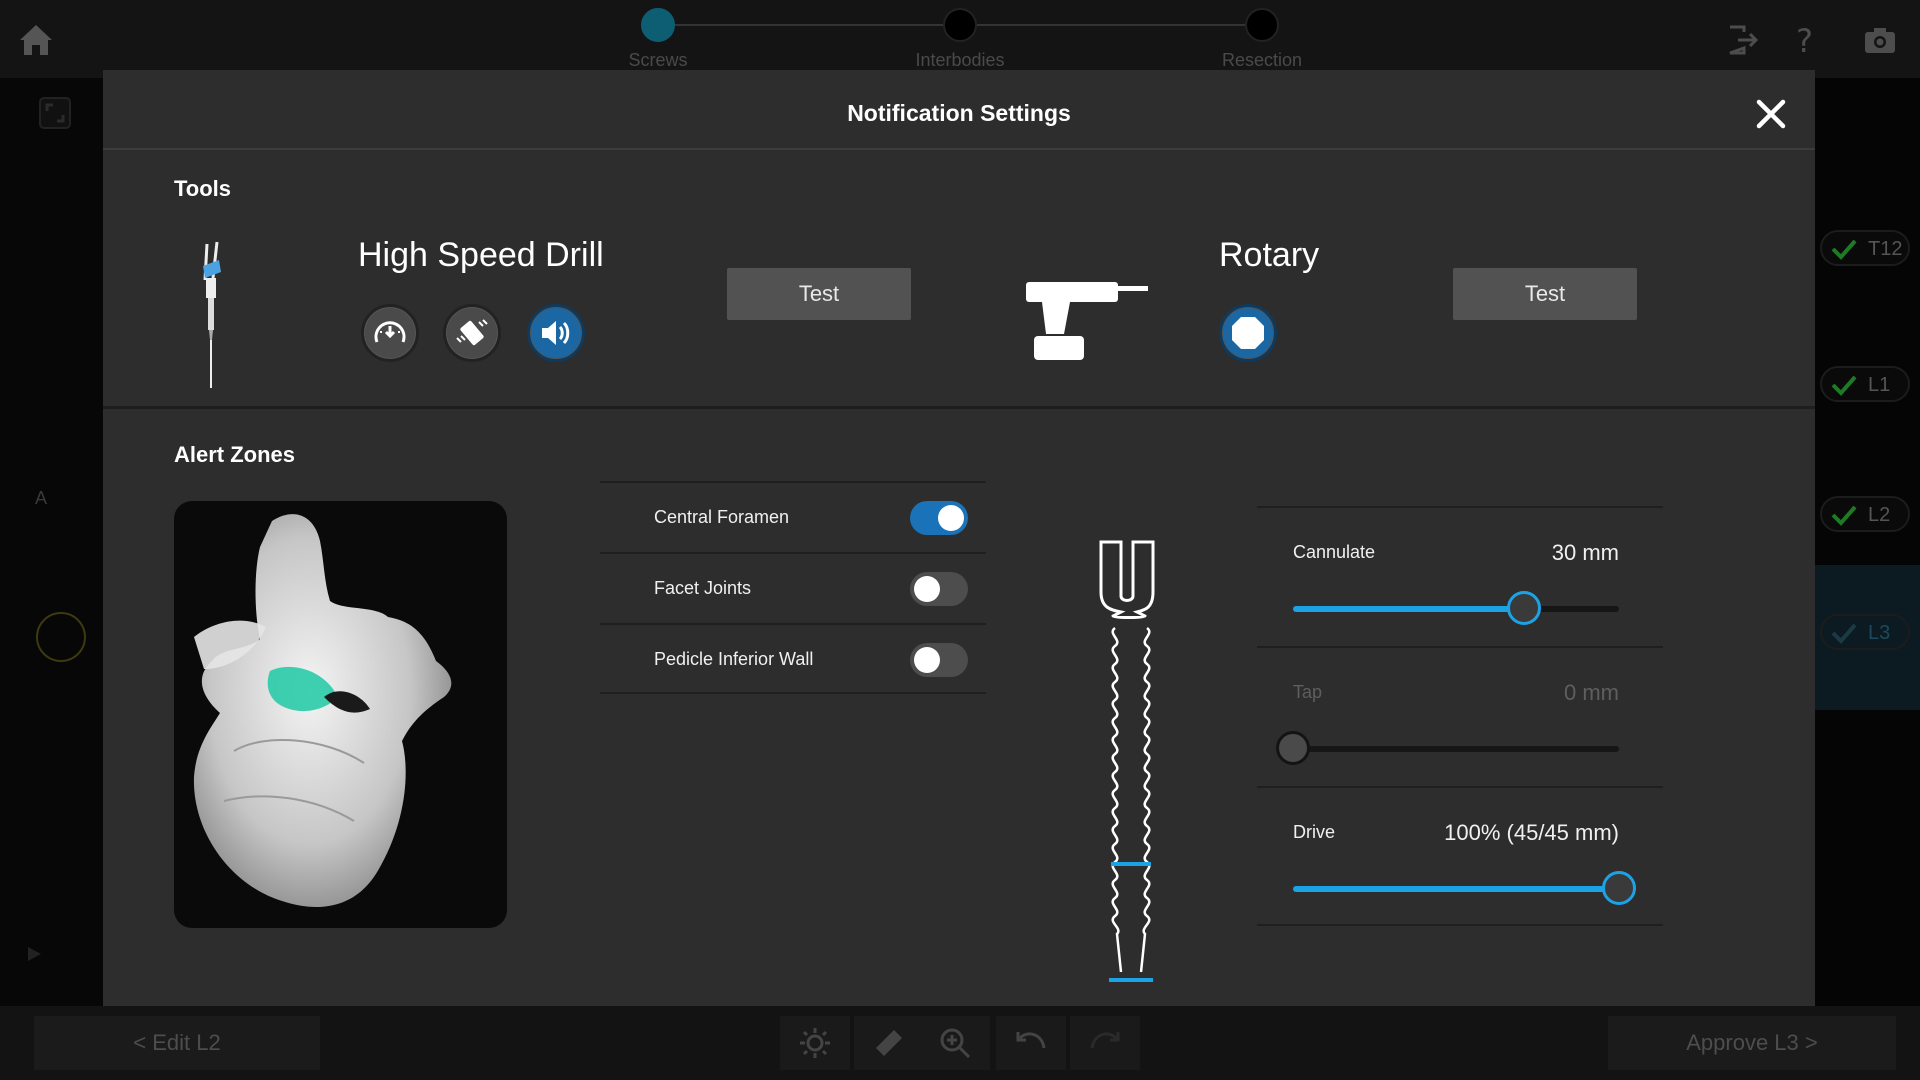 The height and width of the screenshot is (1080, 1920). What do you see at coordinates (819, 294) in the screenshot?
I see `drill-test-button: Test` at bounding box center [819, 294].